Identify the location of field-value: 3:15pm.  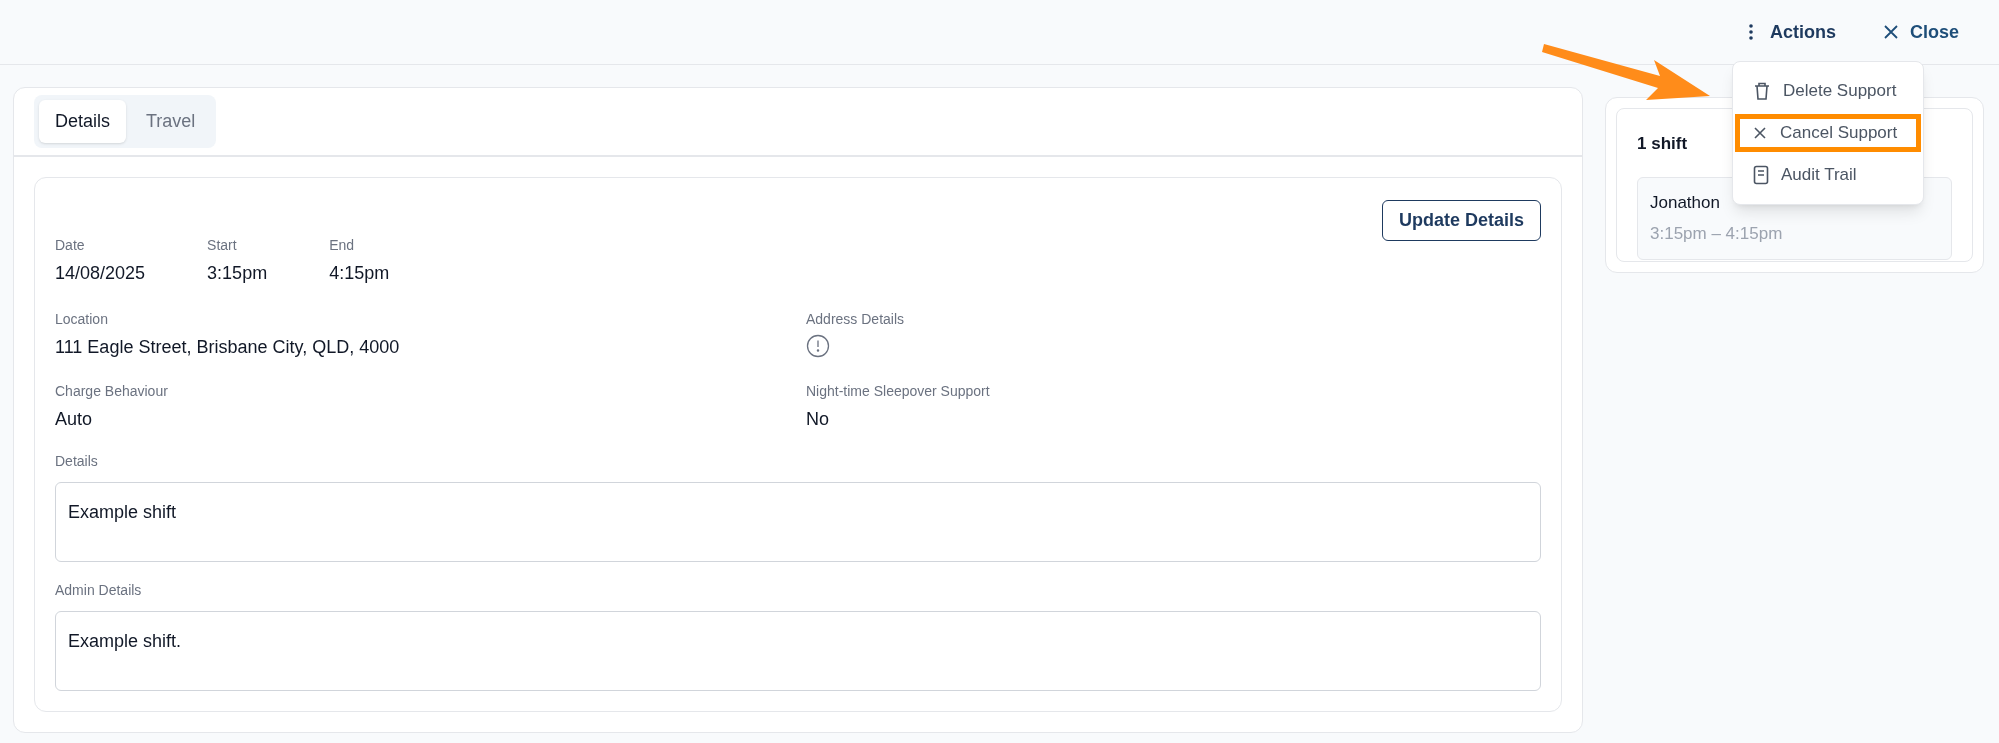
(237, 273).